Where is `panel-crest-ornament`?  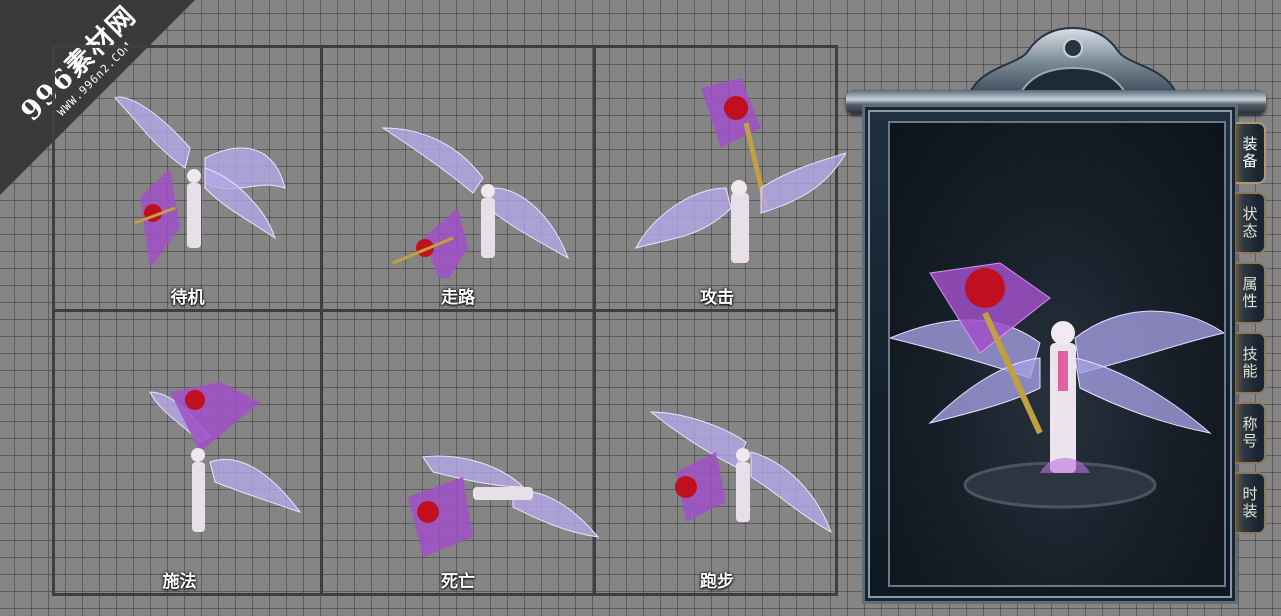 panel-crest-ornament is located at coordinates (1073, 62).